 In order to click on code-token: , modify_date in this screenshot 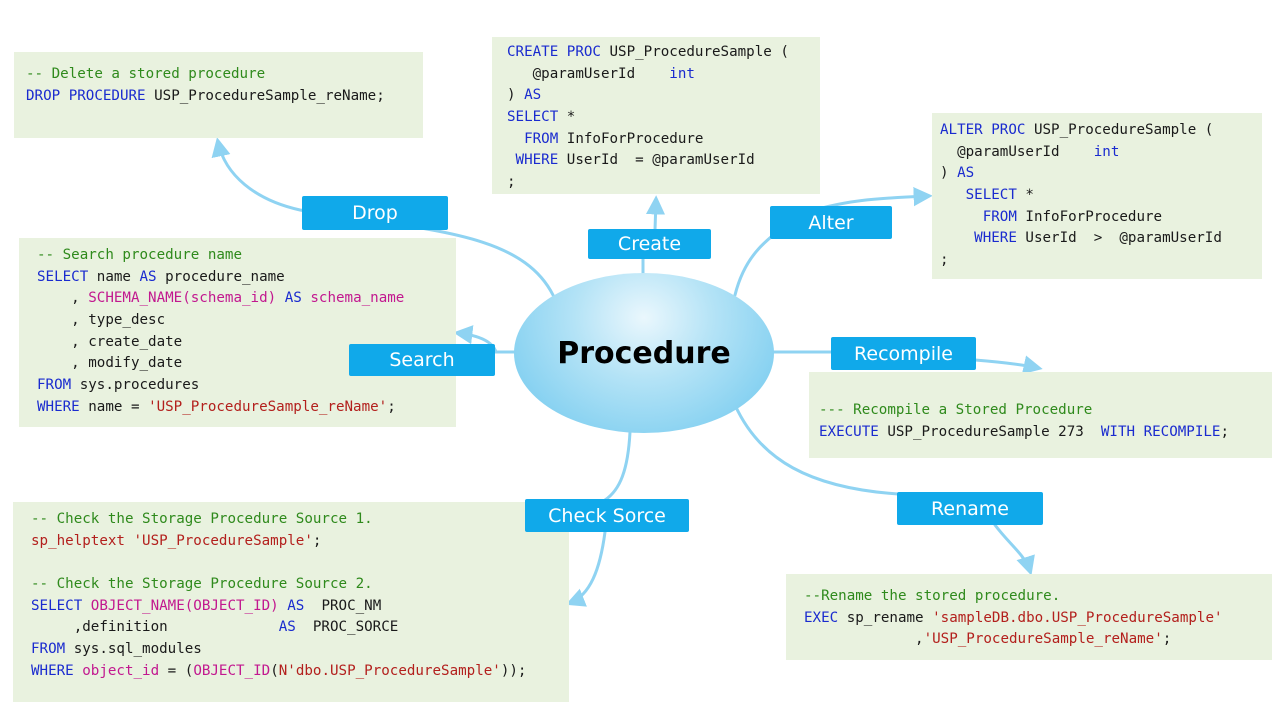, I will do `click(110, 363)`.